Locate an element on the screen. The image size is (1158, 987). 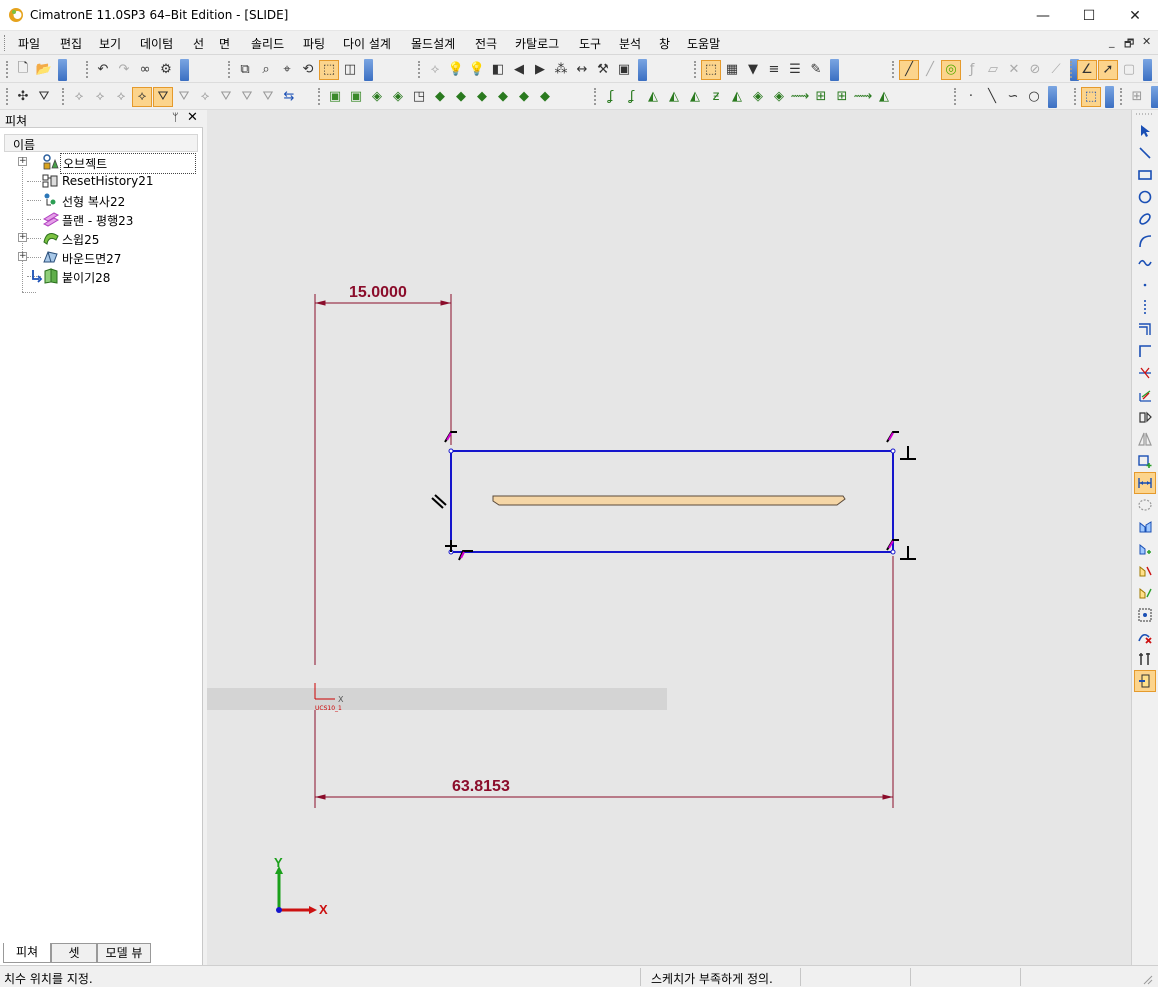
mdi-close-button: ✕ is located at coordinates (1146, 41).